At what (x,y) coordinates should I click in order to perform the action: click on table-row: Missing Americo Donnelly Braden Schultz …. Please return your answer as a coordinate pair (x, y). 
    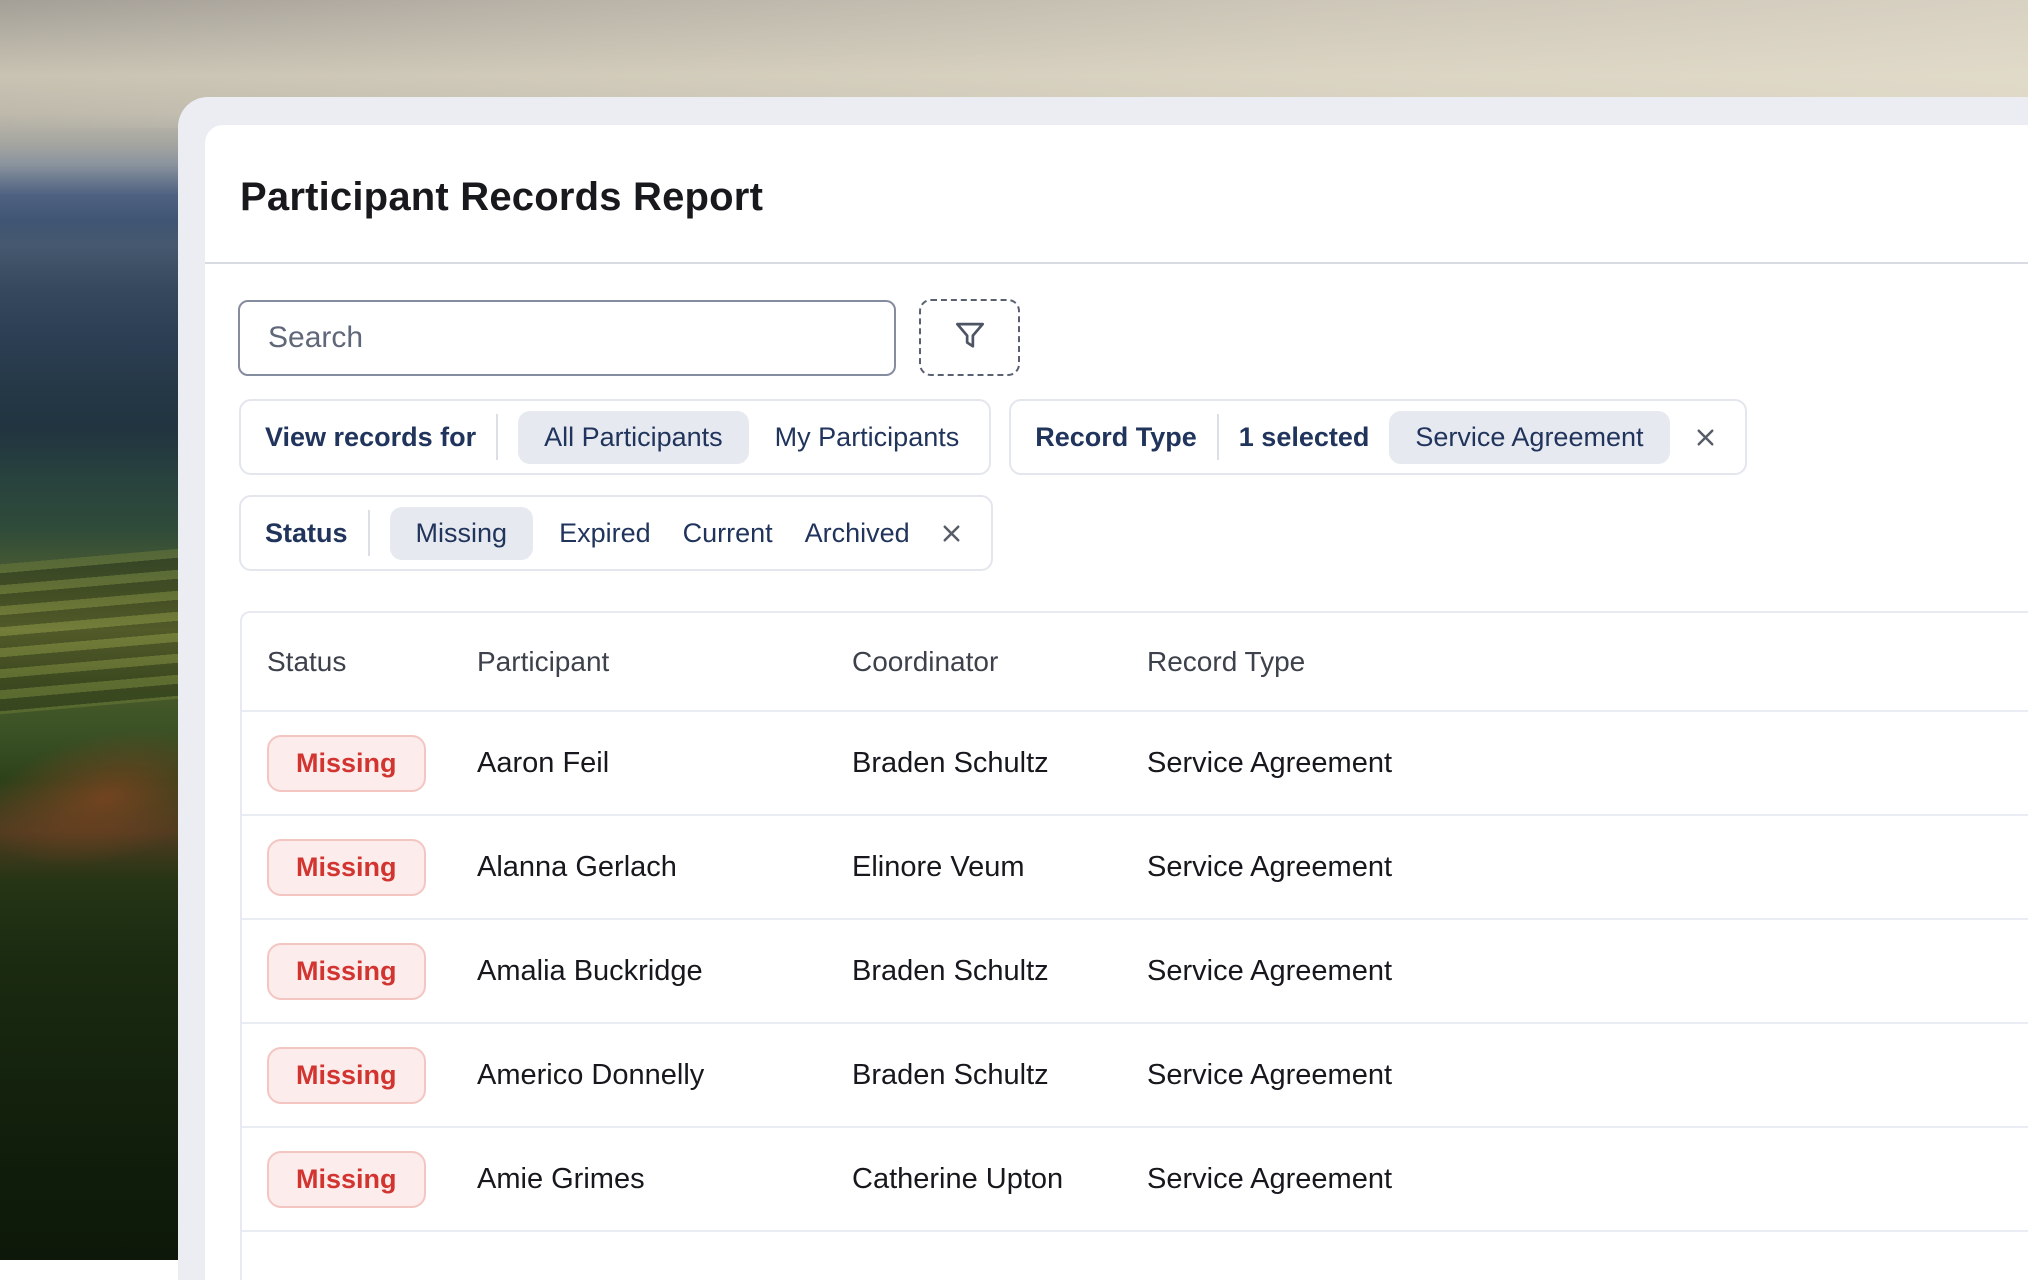
    Looking at the image, I should click on (1135, 1076).